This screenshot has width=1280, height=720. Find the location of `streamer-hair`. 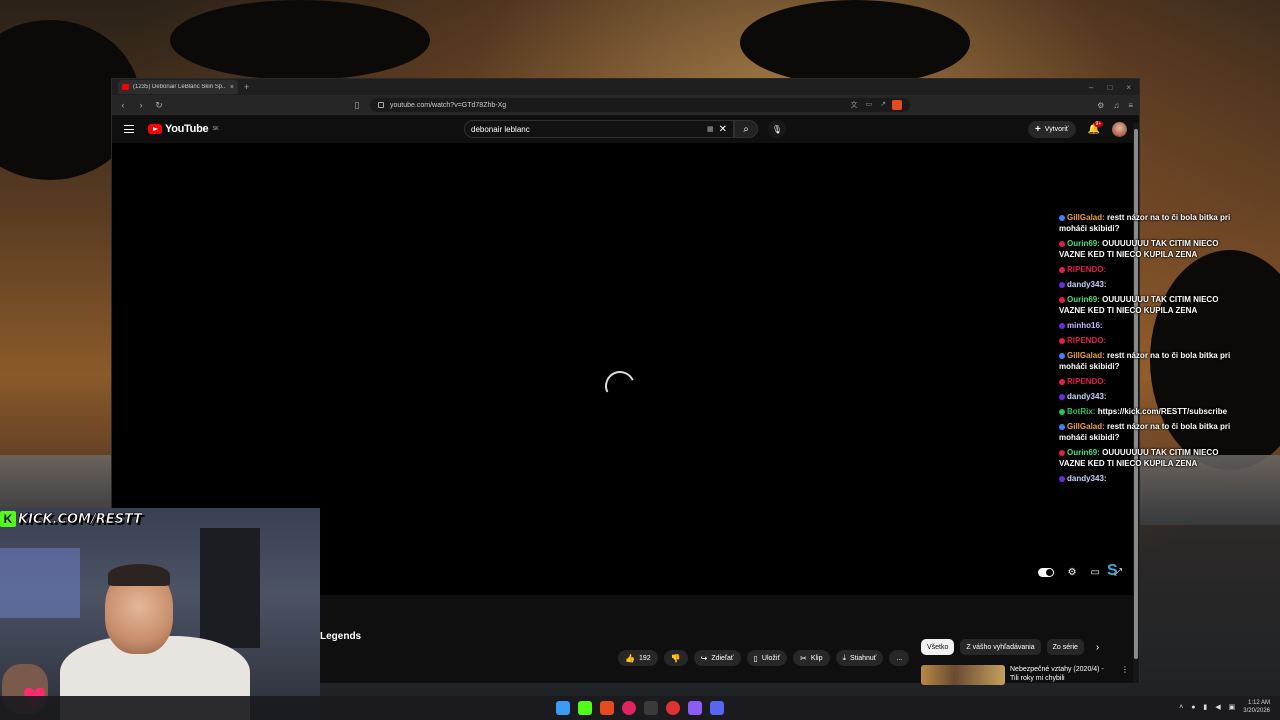

streamer-hair is located at coordinates (139, 575).